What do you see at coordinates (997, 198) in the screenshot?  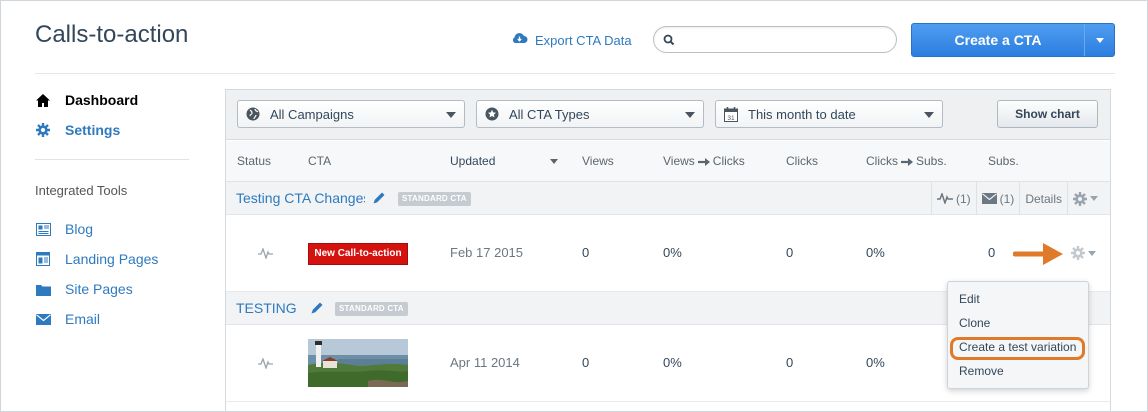 I see `email-usage-link: (1)` at bounding box center [997, 198].